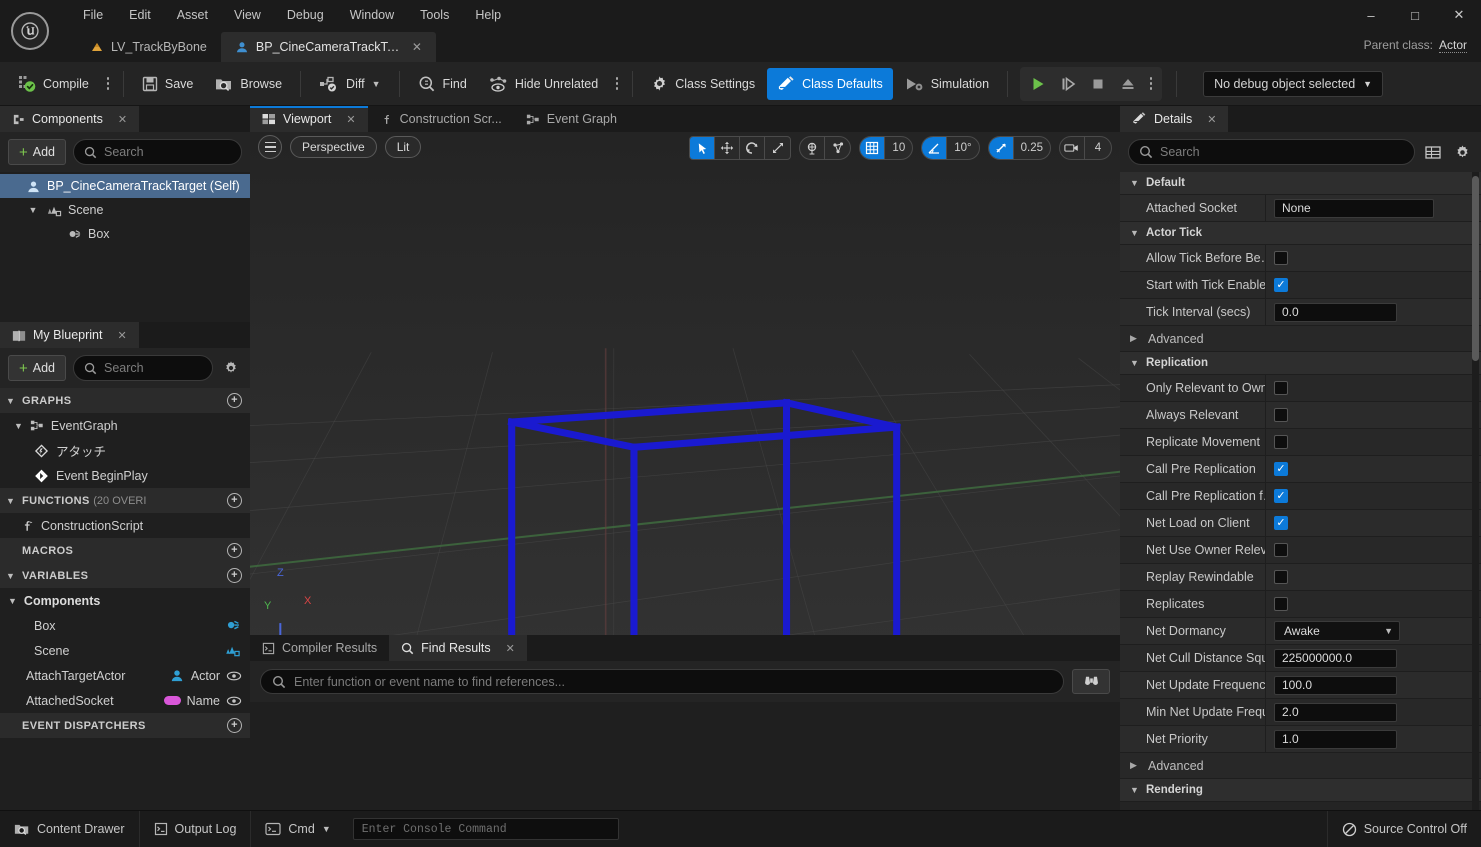 The width and height of the screenshot is (1481, 847). What do you see at coordinates (320, 648) in the screenshot?
I see `tab-compiler-results: Compiler Results` at bounding box center [320, 648].